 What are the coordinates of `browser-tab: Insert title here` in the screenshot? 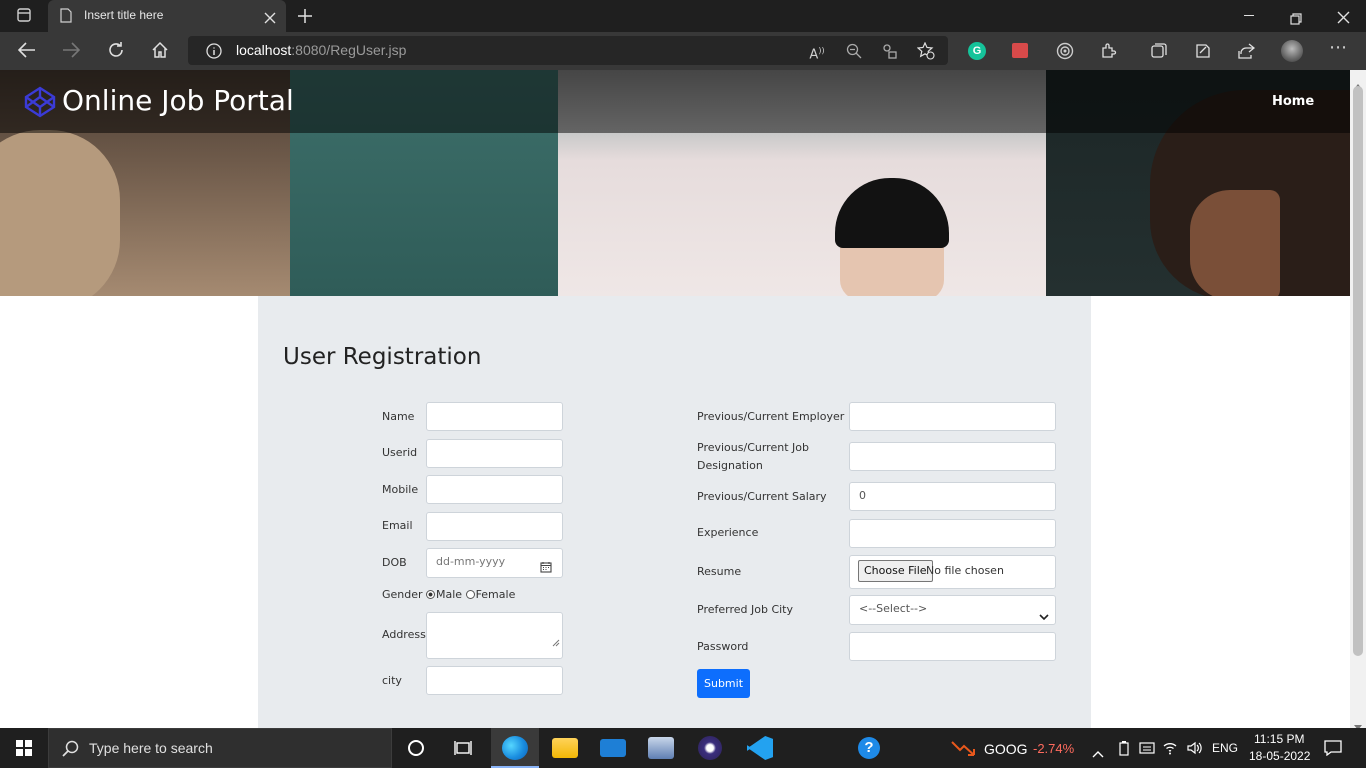 It's located at (167, 16).